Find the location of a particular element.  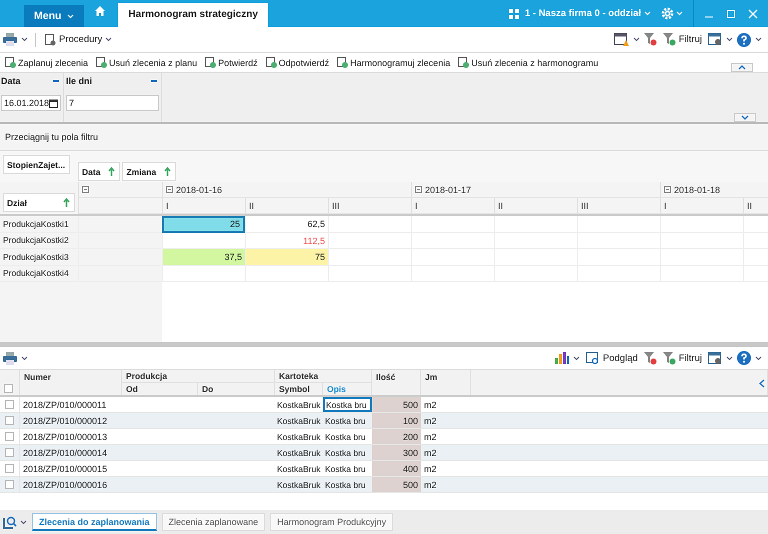

table-cell-text: 2018/ZP/010/000012 is located at coordinates (65, 421).